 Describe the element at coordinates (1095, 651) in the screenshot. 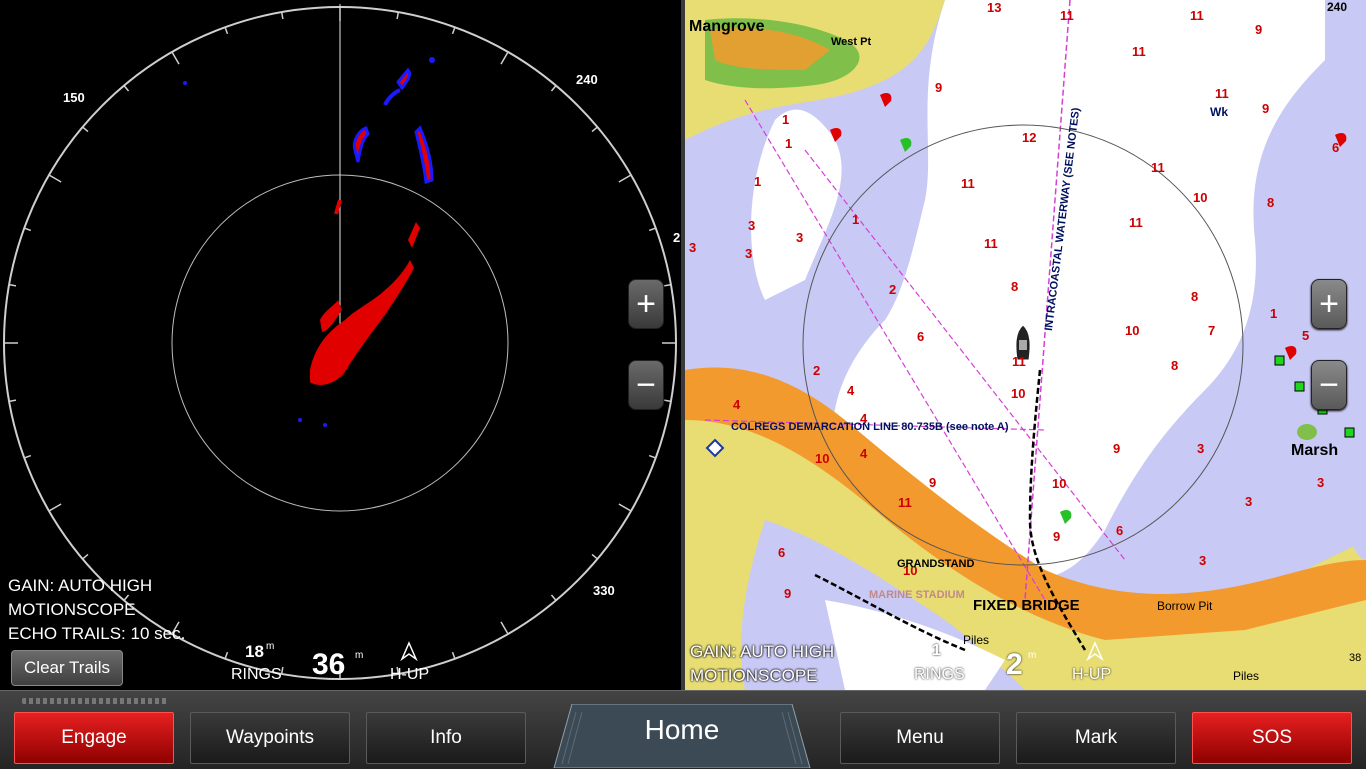

I see `chart-heading-up-arrow-icon` at that location.